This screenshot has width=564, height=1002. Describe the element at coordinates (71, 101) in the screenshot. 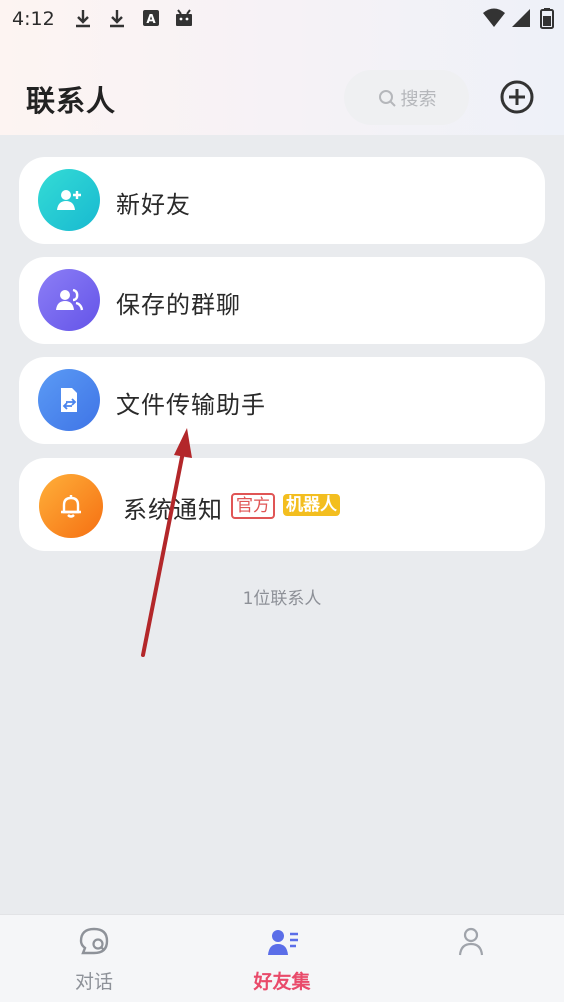

I see `page-title: 联系人` at that location.